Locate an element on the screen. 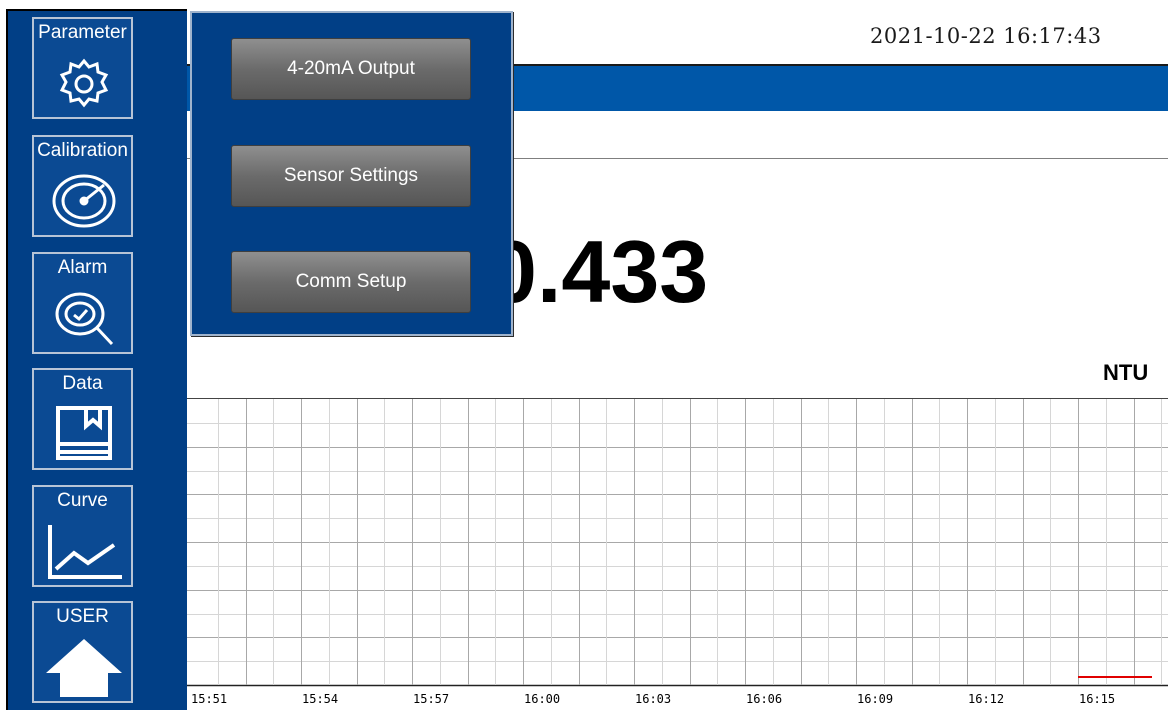 Image resolution: width=1168 pixels, height=710 pixels. user-label: USER is located at coordinates (82, 616).